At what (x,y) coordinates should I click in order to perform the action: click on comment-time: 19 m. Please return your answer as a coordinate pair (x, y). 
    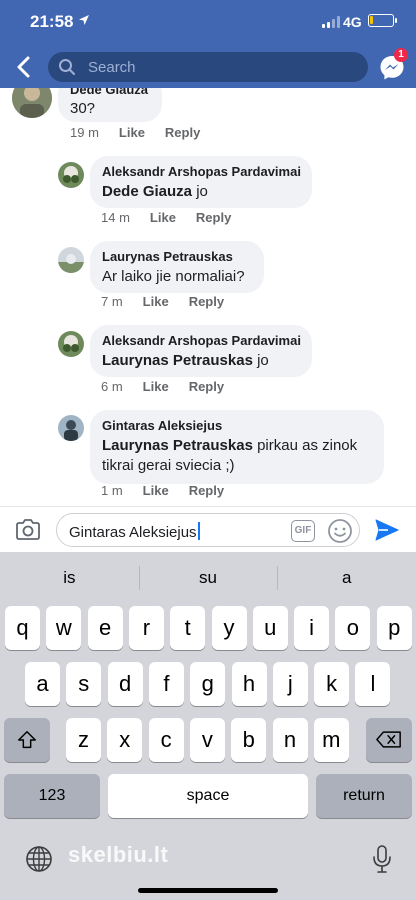
    Looking at the image, I should click on (84, 132).